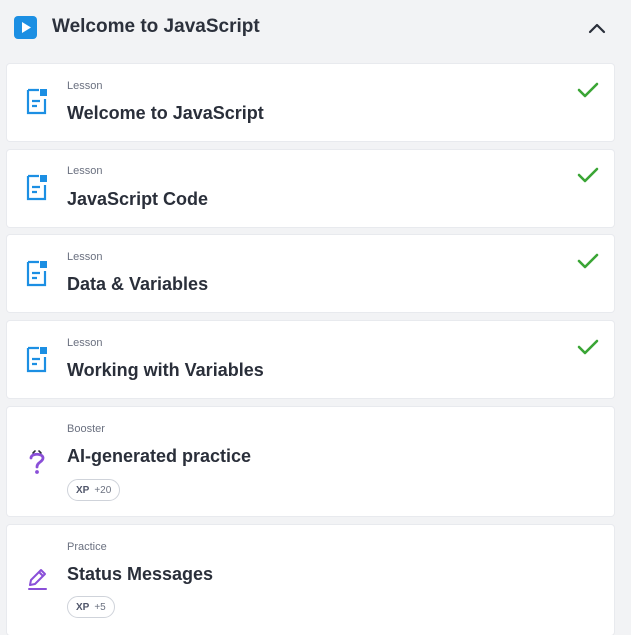 This screenshot has width=631, height=635. What do you see at coordinates (86, 429) in the screenshot?
I see `item-kind: Booster` at bounding box center [86, 429].